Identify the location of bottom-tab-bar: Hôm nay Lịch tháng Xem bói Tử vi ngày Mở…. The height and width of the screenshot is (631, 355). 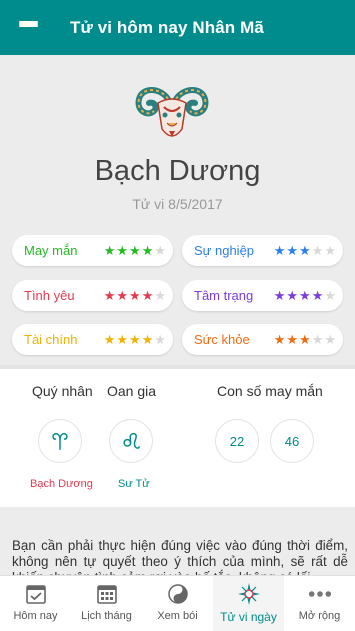
(177, 603).